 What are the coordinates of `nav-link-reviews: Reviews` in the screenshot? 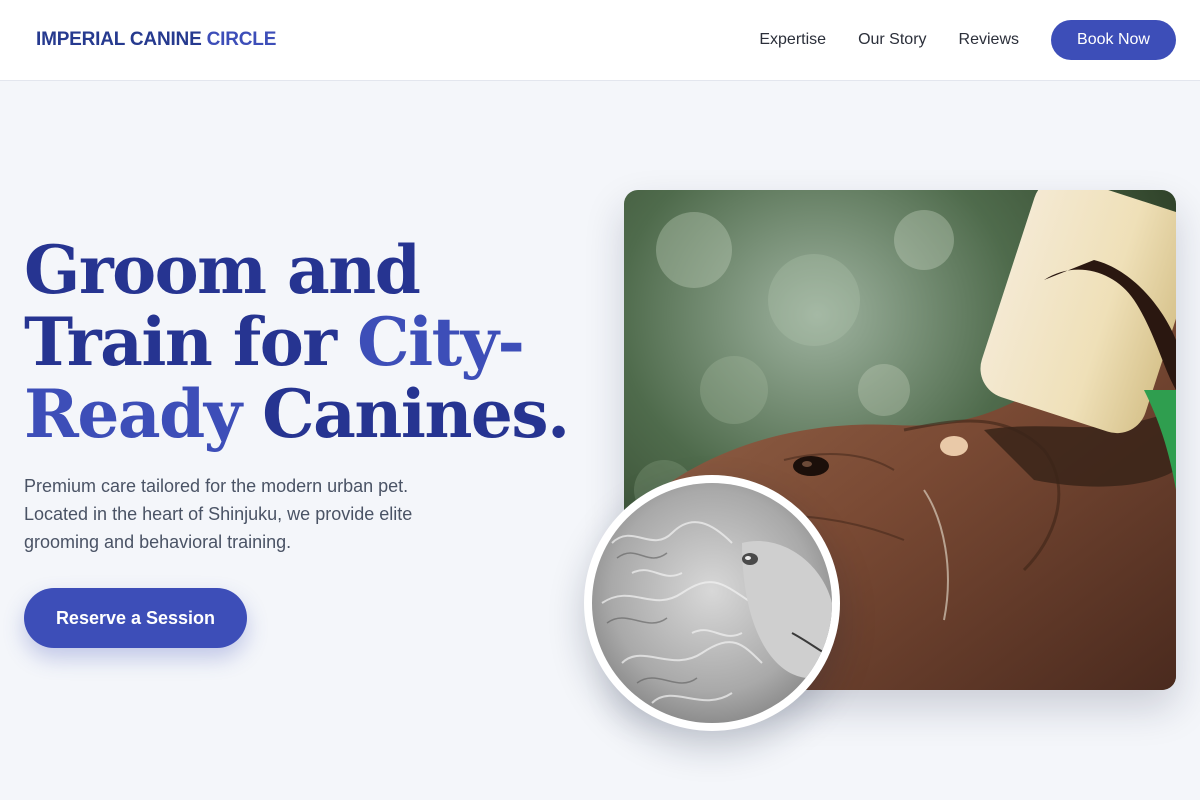 It's located at (989, 40).